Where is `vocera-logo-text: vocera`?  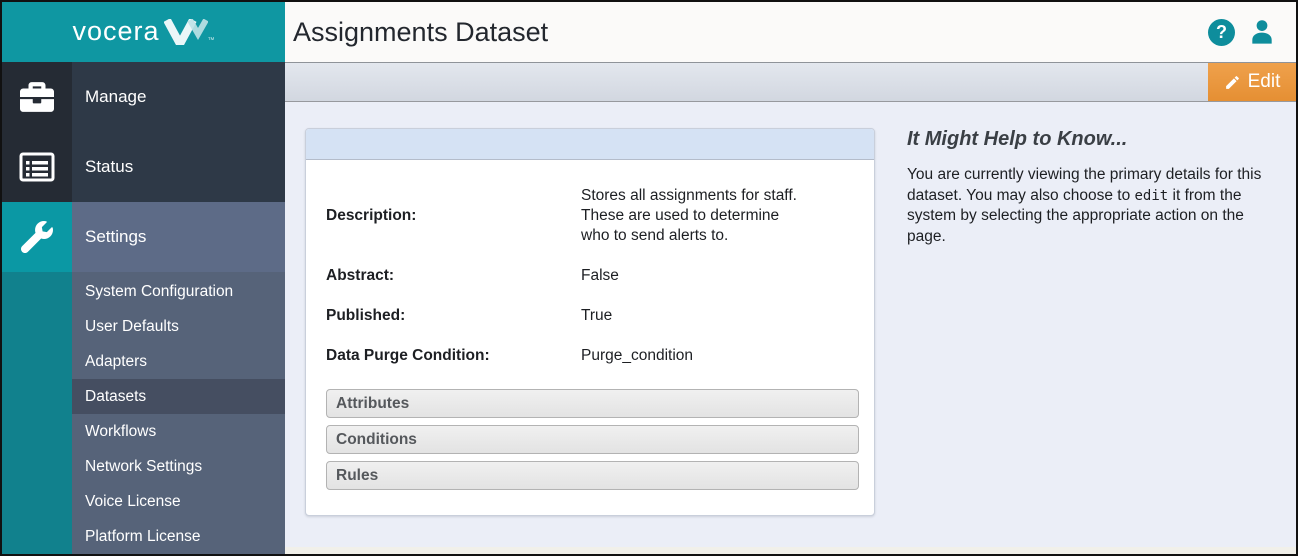 vocera-logo-text: vocera is located at coordinates (116, 31).